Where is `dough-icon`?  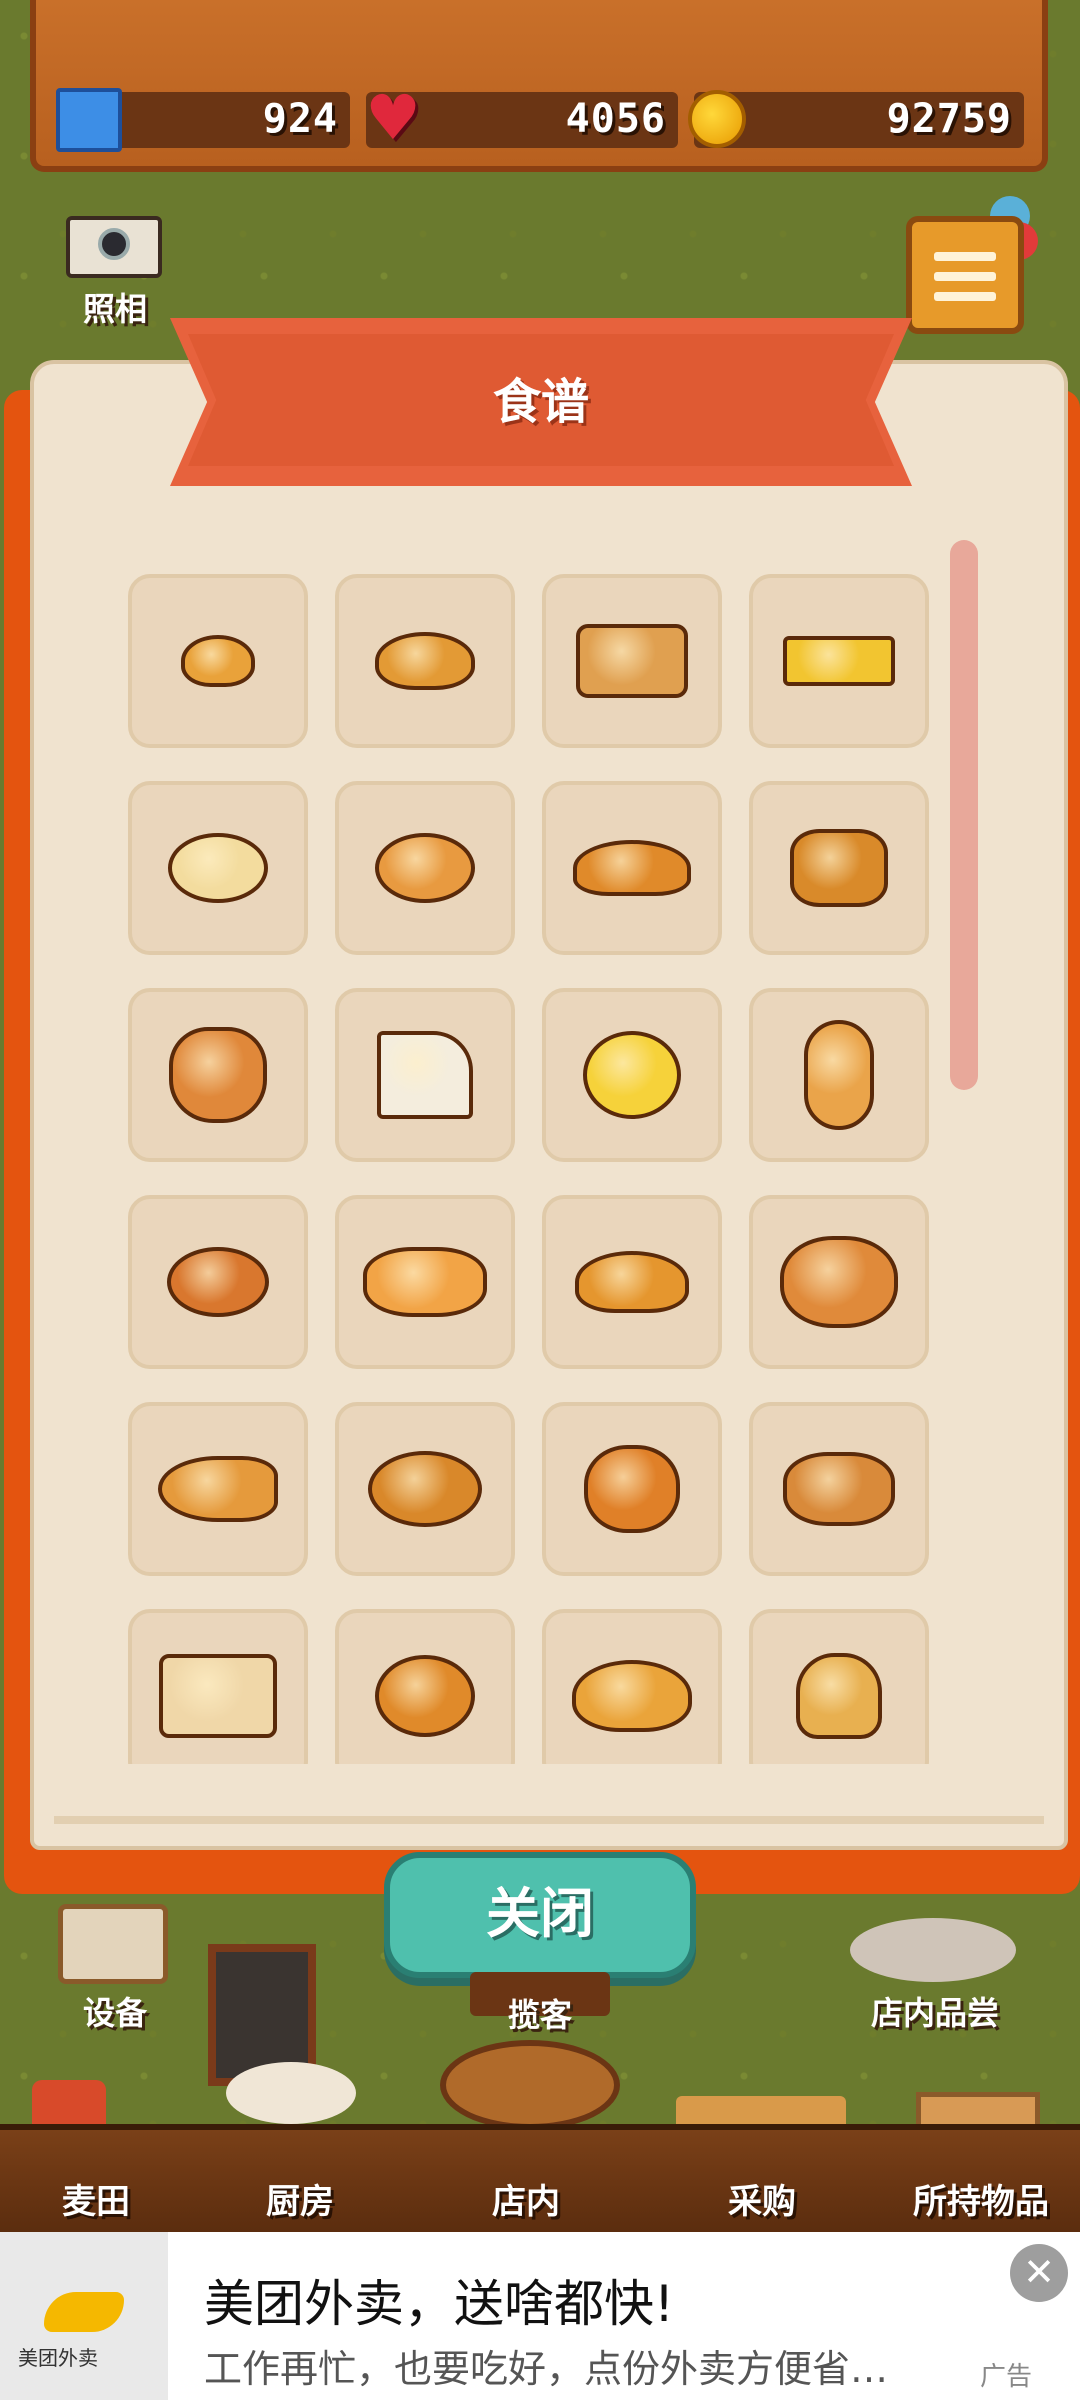
dough-icon is located at coordinates (291, 2093).